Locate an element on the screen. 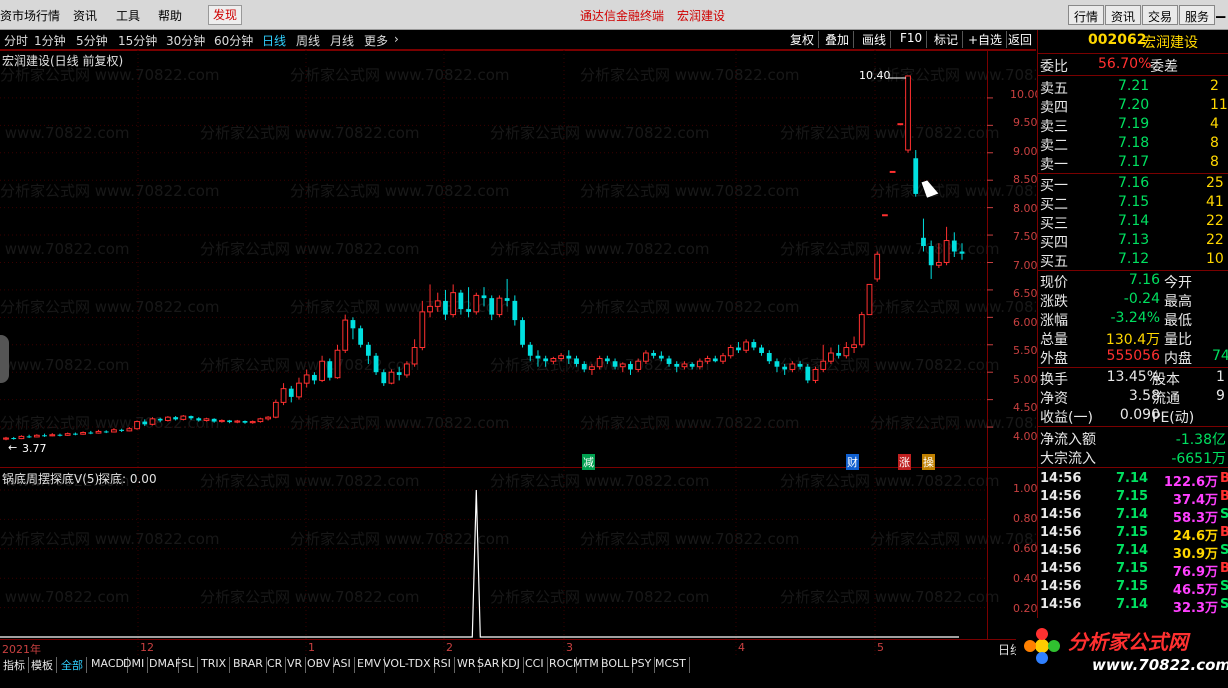 This screenshot has height=688, width=1228. period-weekly: 周线 is located at coordinates (308, 40).